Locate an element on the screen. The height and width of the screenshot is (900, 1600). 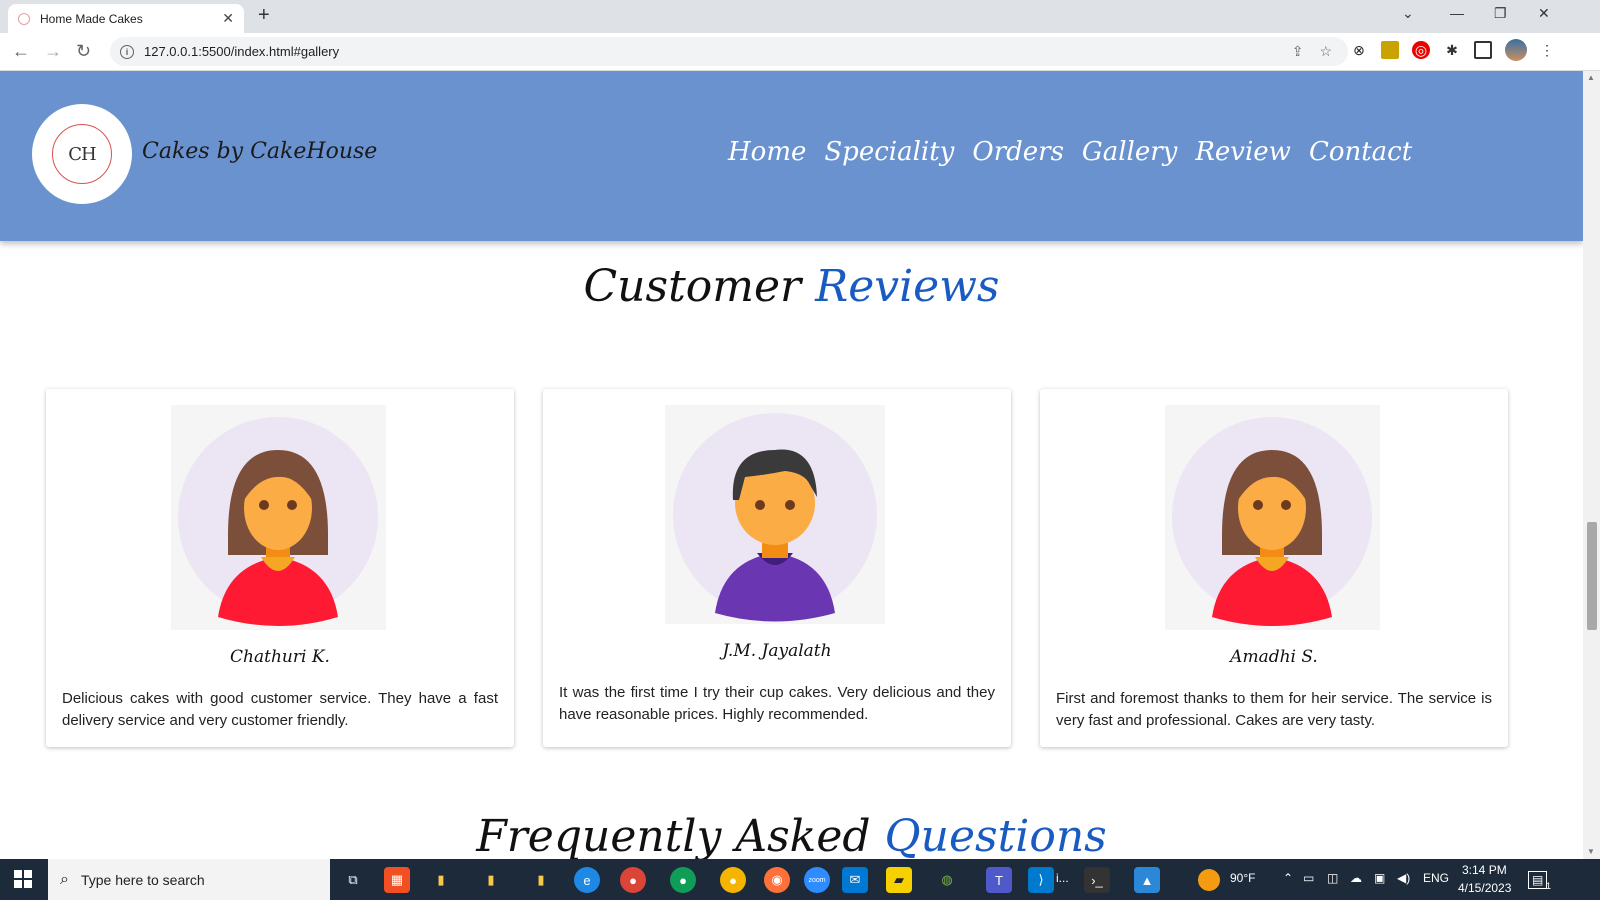
nav-home: Home is located at coordinates (767, 152).